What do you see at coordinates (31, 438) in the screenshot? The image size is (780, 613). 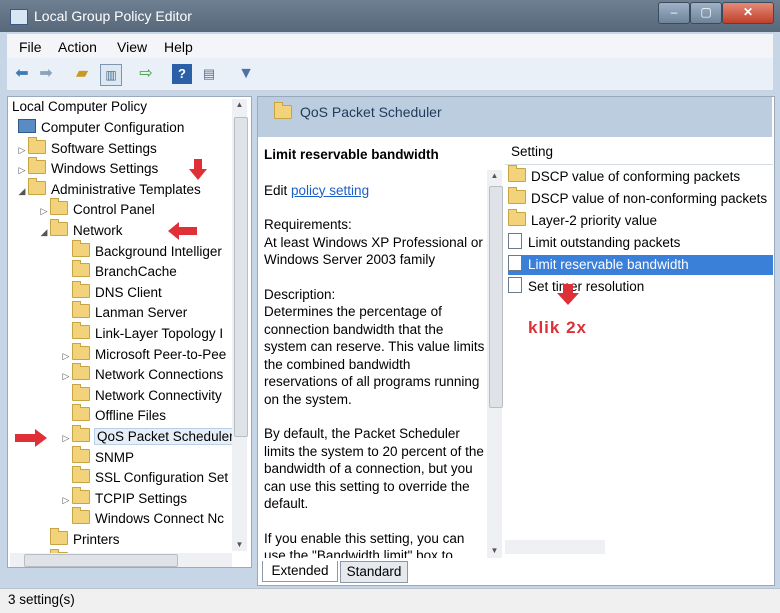 I see `arrow-right-qos` at bounding box center [31, 438].